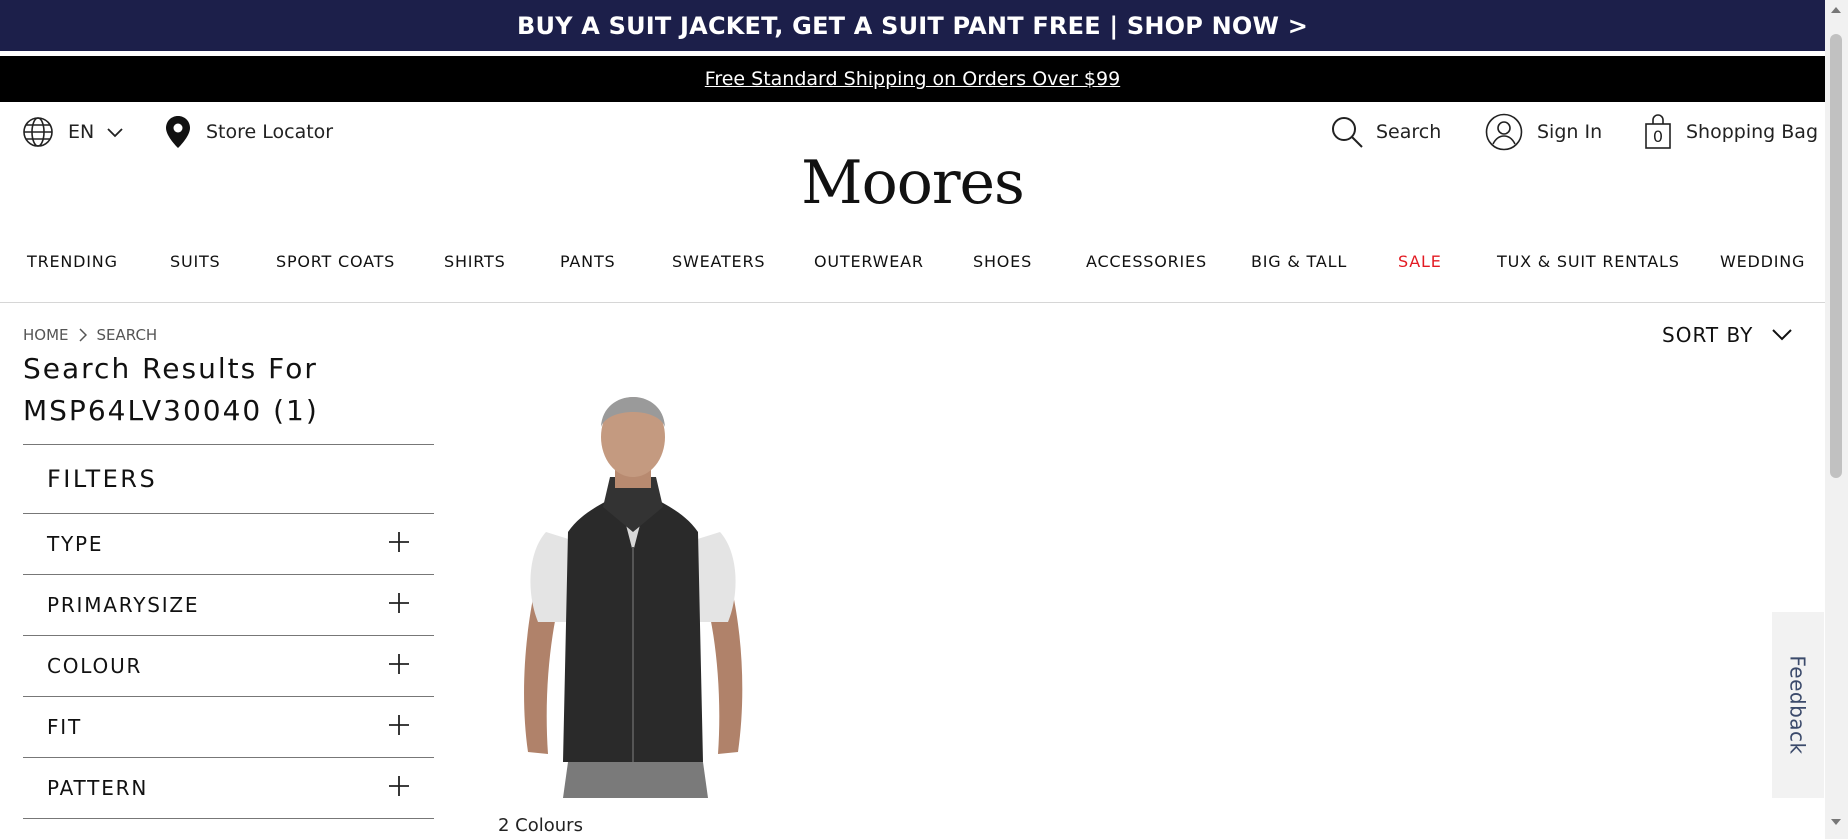 Image resolution: width=1848 pixels, height=839 pixels. I want to click on product-colour-label: 2 Colours, so click(540, 825).